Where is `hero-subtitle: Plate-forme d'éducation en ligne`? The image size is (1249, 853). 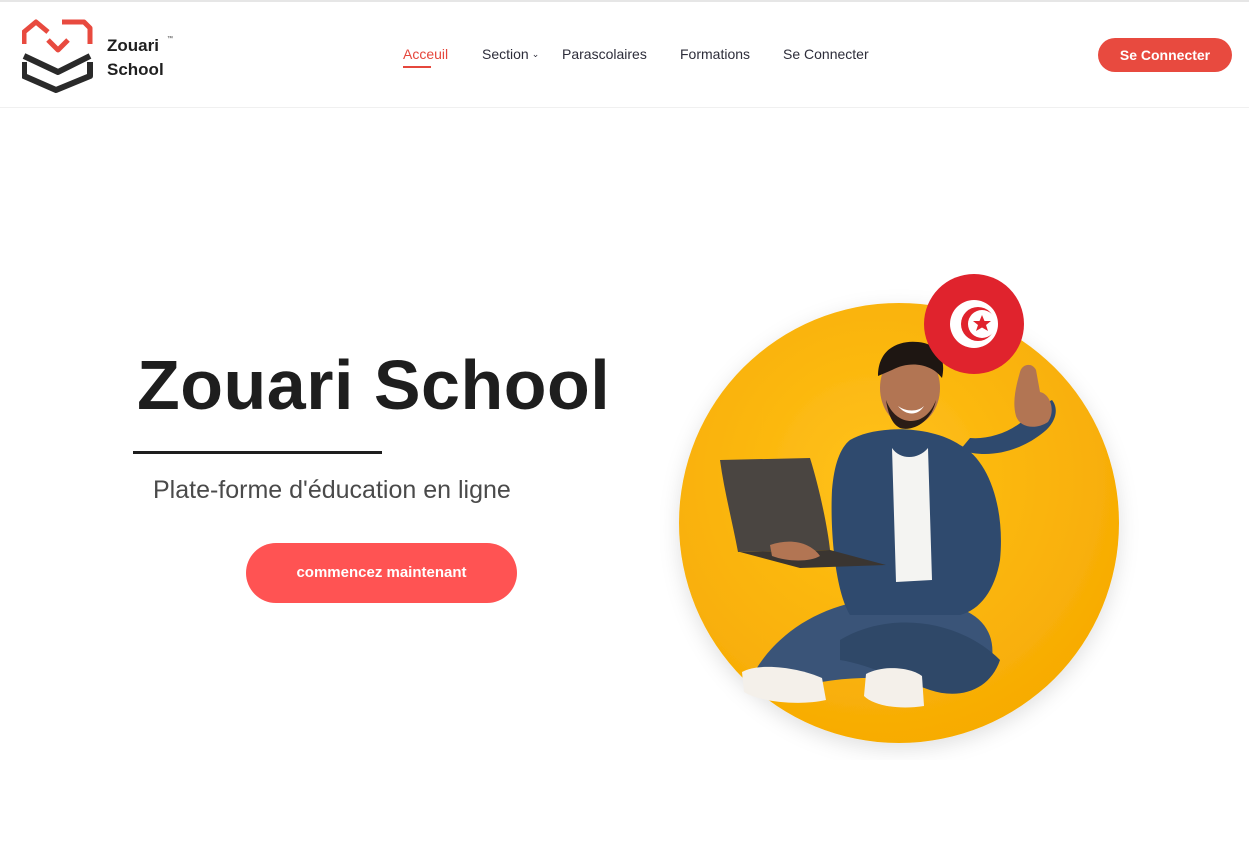
hero-subtitle: Plate-forme d'éducation en ligne is located at coordinates (332, 490).